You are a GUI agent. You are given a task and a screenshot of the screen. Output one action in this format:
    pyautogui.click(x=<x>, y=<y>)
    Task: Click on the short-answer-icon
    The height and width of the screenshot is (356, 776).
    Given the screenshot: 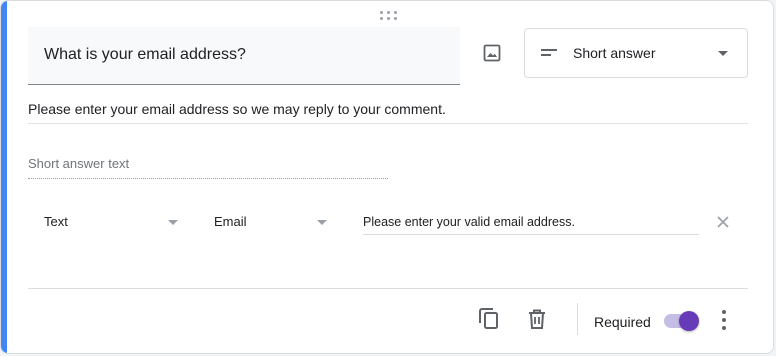 What is the action you would take?
    pyautogui.click(x=549, y=52)
    